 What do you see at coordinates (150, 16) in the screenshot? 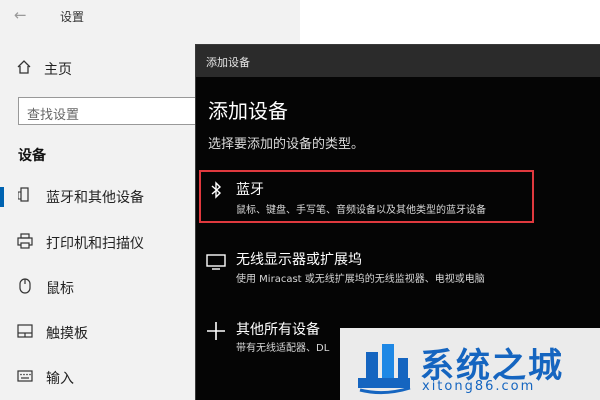
I see `settings-titlebar: ← 设置` at bounding box center [150, 16].